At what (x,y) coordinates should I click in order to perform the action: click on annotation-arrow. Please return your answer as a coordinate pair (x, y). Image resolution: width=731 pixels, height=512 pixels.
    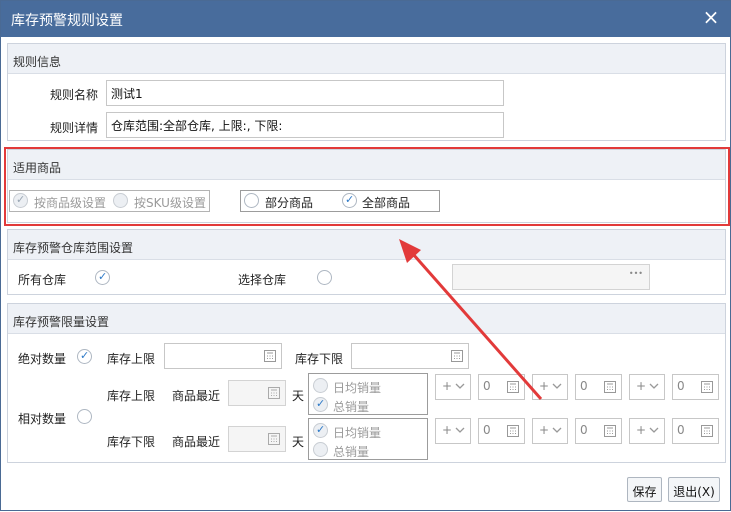
    Looking at the image, I should click on (471, 319).